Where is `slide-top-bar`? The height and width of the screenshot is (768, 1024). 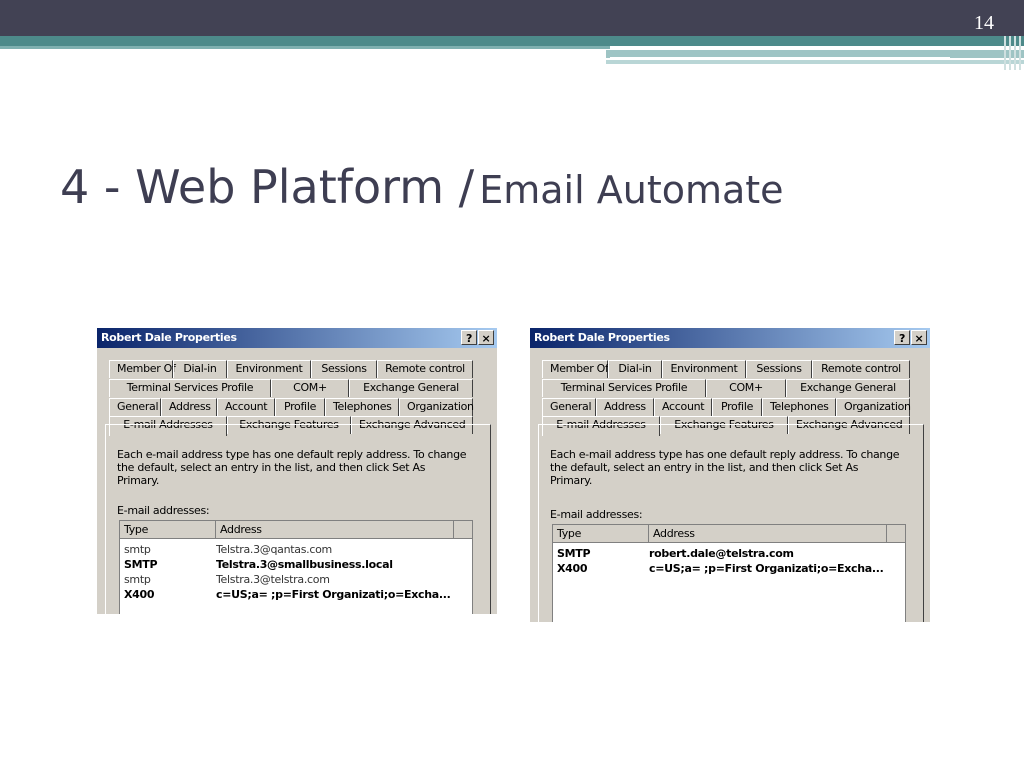 slide-top-bar is located at coordinates (512, 18).